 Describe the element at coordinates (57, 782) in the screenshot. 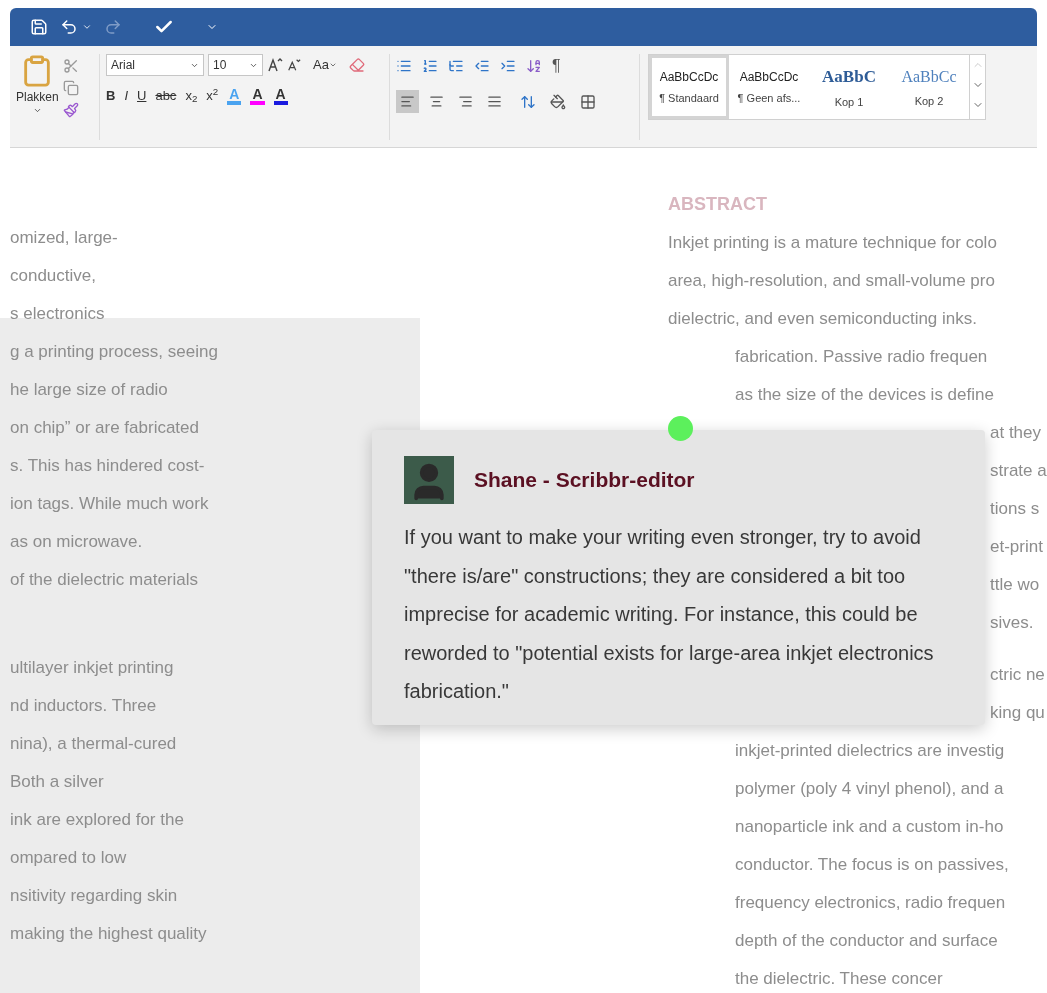

I see `document-text-line: Both a silver` at that location.